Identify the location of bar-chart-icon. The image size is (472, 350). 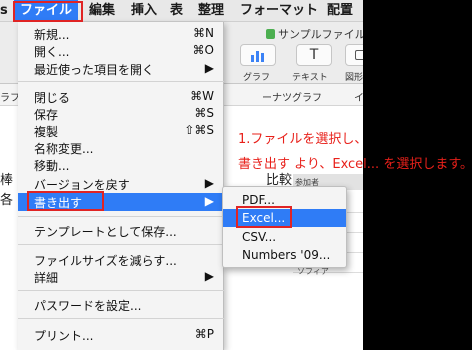
(257, 56).